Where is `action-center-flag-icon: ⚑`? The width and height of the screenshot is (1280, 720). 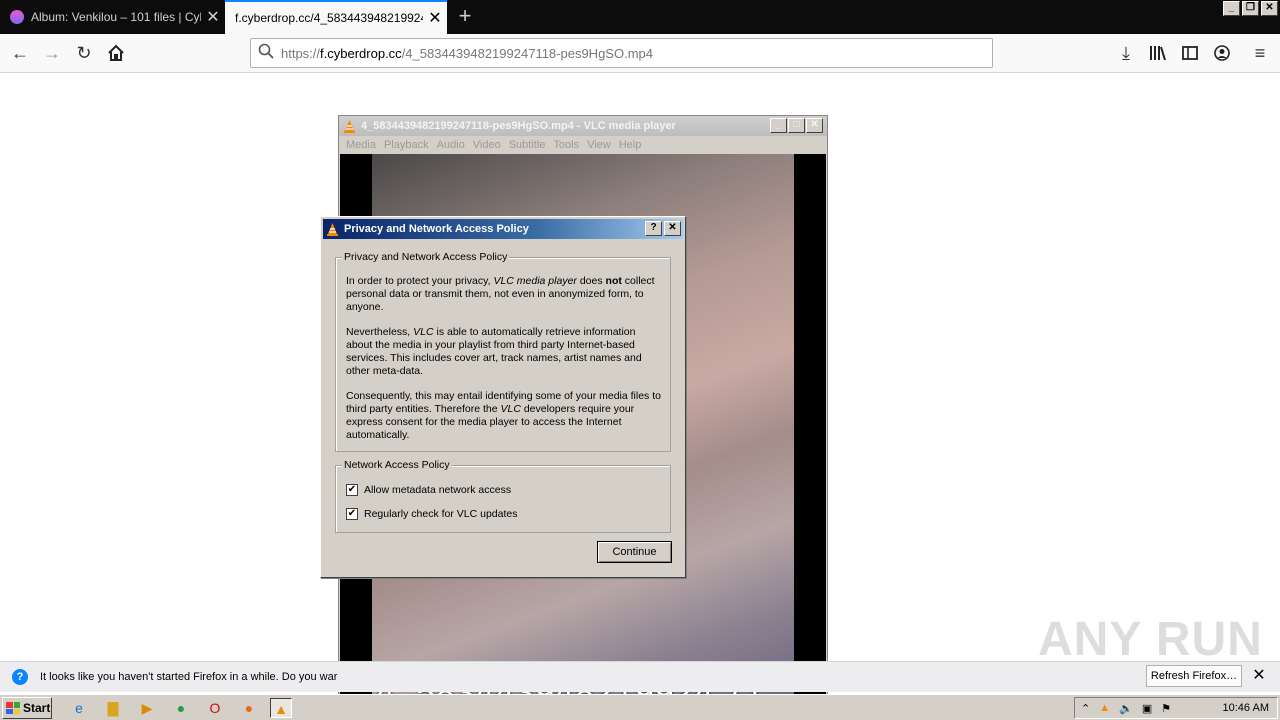
action-center-flag-icon: ⚑ is located at coordinates (1166, 708).